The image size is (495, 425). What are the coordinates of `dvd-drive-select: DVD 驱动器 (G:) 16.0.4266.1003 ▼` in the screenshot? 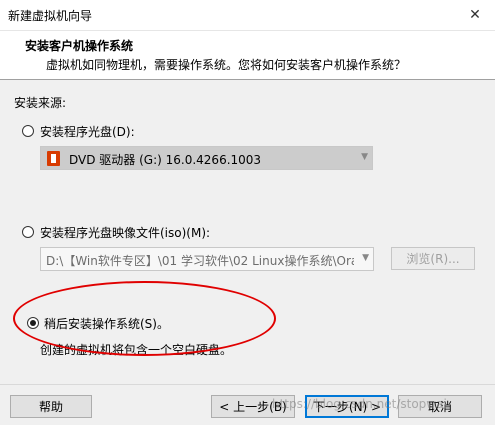 It's located at (206, 158).